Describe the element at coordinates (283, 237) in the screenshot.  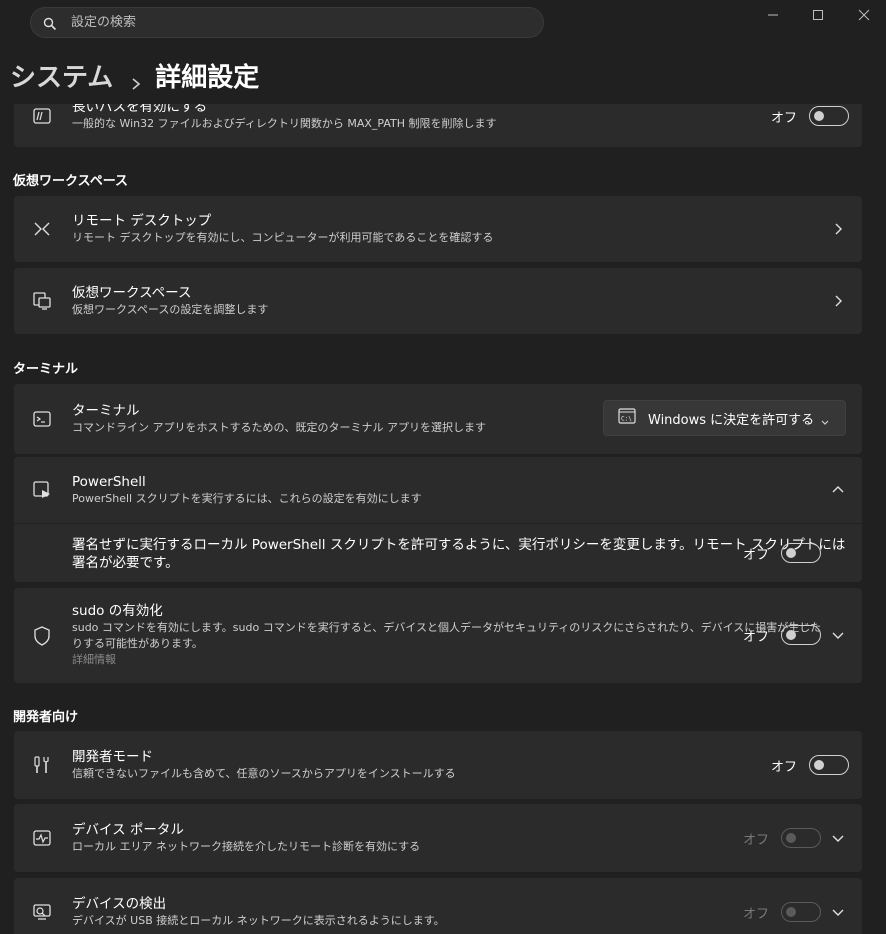
I see `remote-desktop-description: リモート デスクトップを有効にし、コンピューターが利用可能であることを確認する` at that location.